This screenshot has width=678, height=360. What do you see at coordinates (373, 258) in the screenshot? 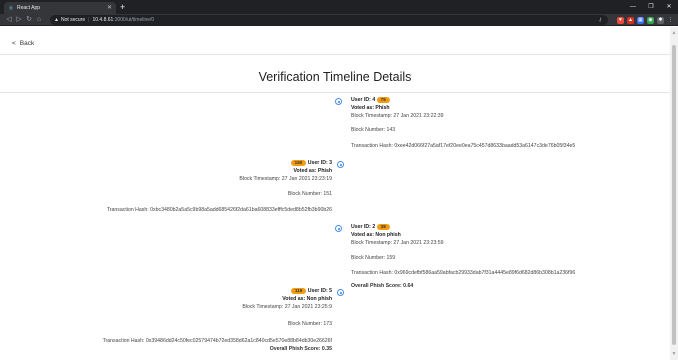
I see `entry-block-number: Block Number: 159` at bounding box center [373, 258].